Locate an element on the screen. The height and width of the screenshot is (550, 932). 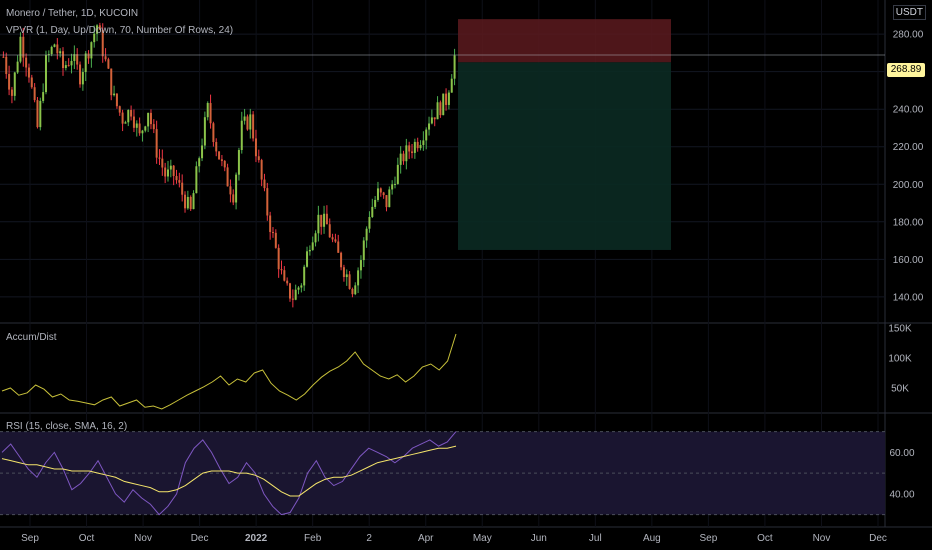
price-tick-label: 140.00 is located at coordinates (908, 297).